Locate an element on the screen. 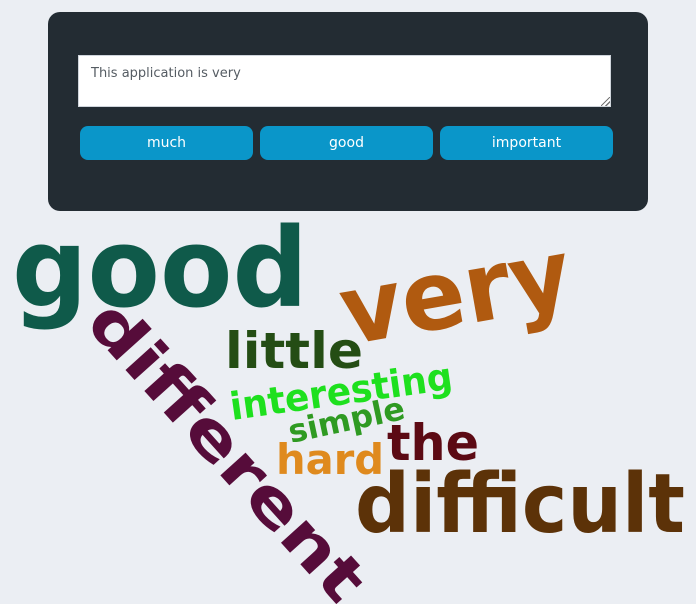  word-difficult: difficult is located at coordinates (520, 504).